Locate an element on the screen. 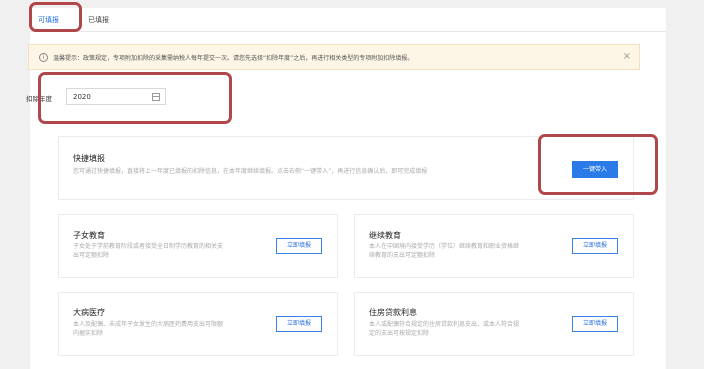 Image resolution: width=704 pixels, height=369 pixels. card-desc-line1: 本人及配偶、未成年子女发生的大病医药费用支出可限额 is located at coordinates (148, 324).